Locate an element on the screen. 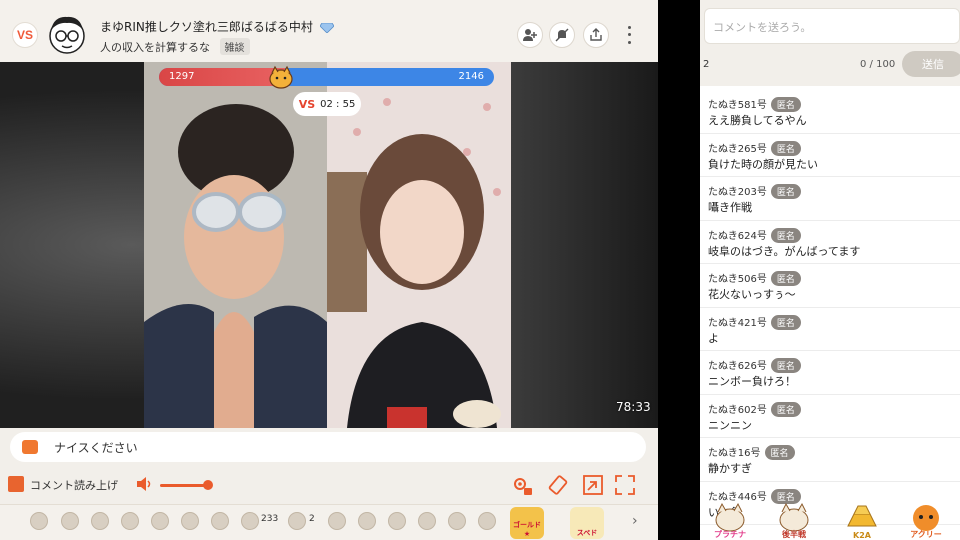 The image size is (960, 540). platinum-badge-label: プラチナ is located at coordinates (730, 534).